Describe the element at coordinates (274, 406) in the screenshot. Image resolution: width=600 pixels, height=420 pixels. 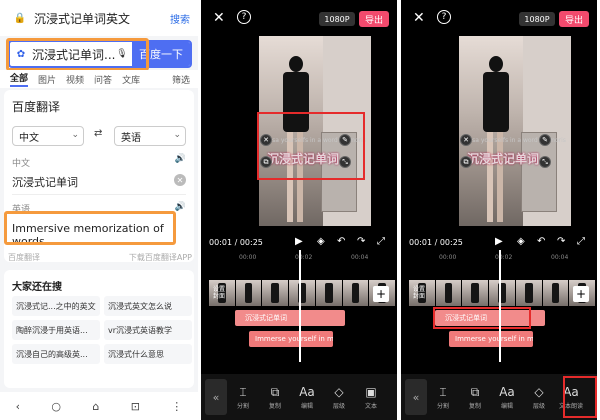
I see `tool-label: 复制` at that location.